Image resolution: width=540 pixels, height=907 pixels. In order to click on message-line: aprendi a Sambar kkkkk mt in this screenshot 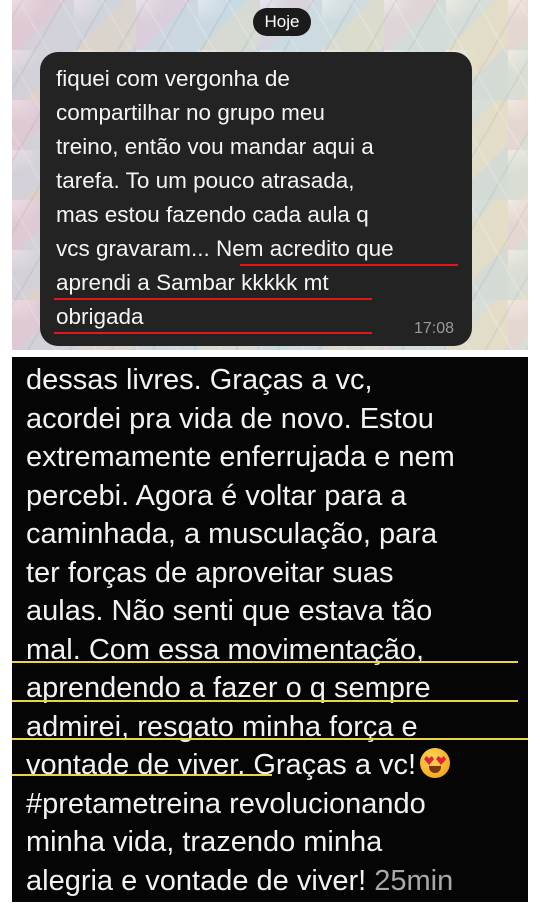, I will do `click(192, 282)`.